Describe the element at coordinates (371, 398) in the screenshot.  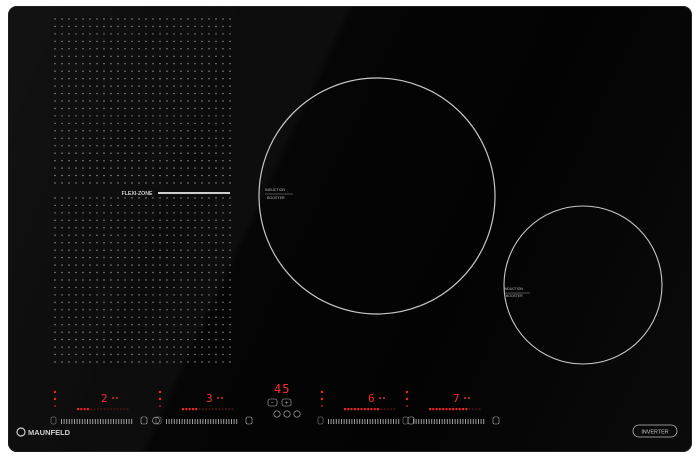
I see `power-level-display: 6` at that location.